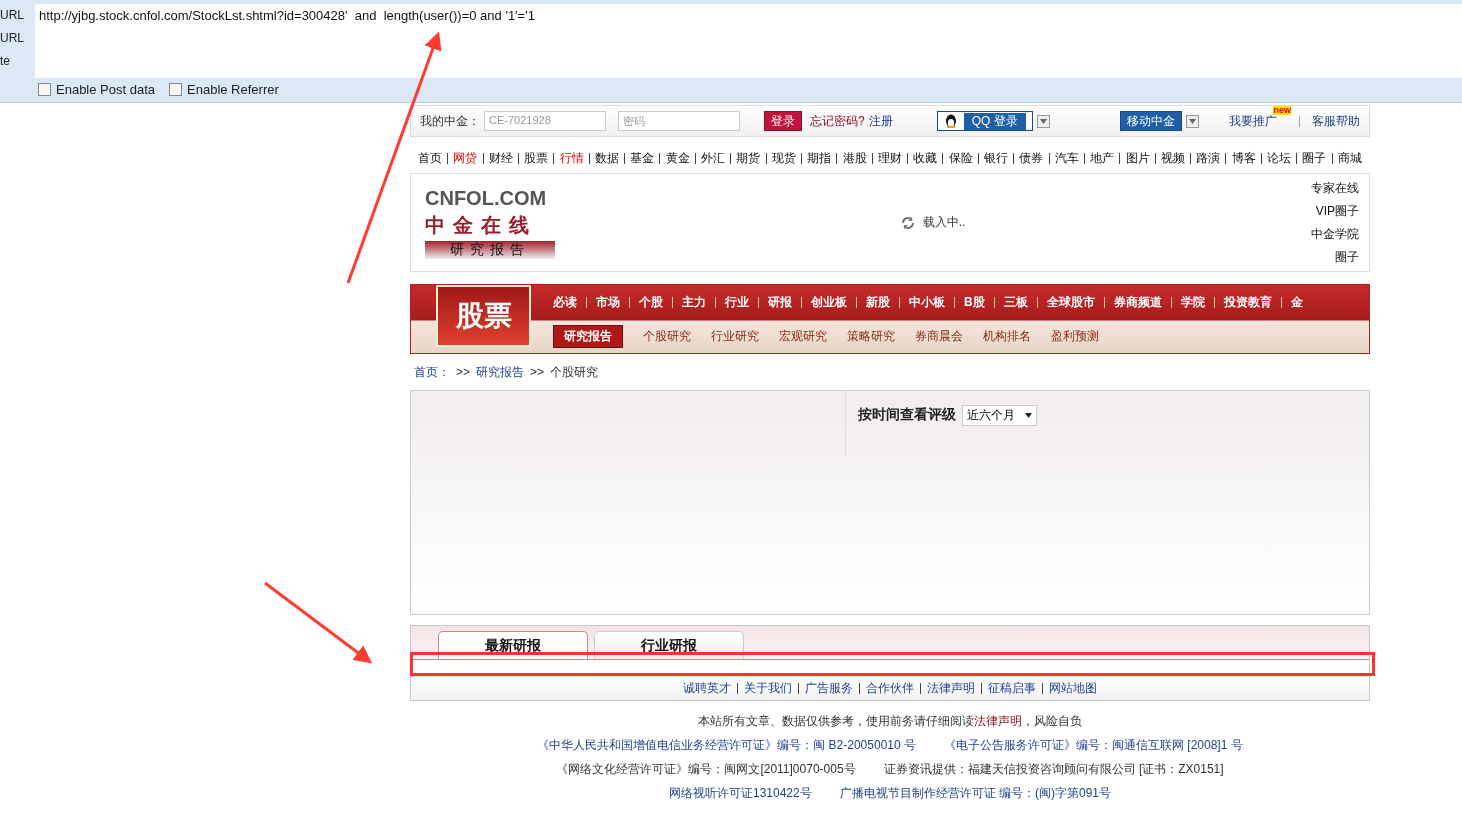  Describe the element at coordinates (465, 158) in the screenshot. I see `nav-link: 网贷` at that location.